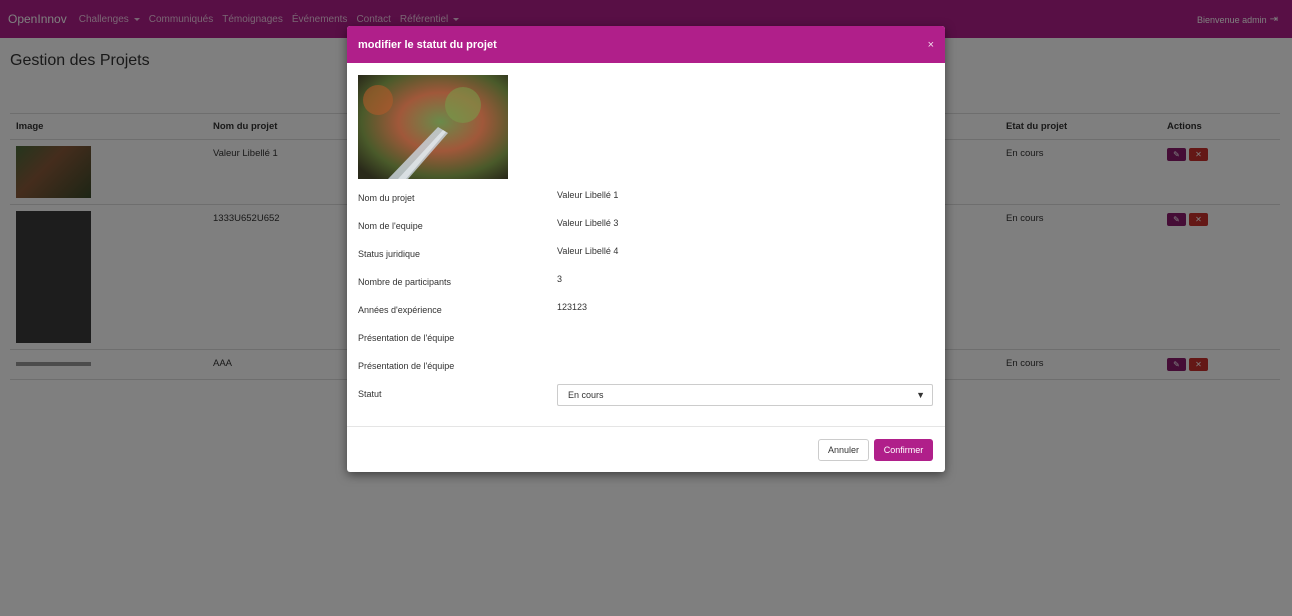  What do you see at coordinates (406, 338) in the screenshot?
I see `field-label-presentation: Présentation de l'équipe` at bounding box center [406, 338].